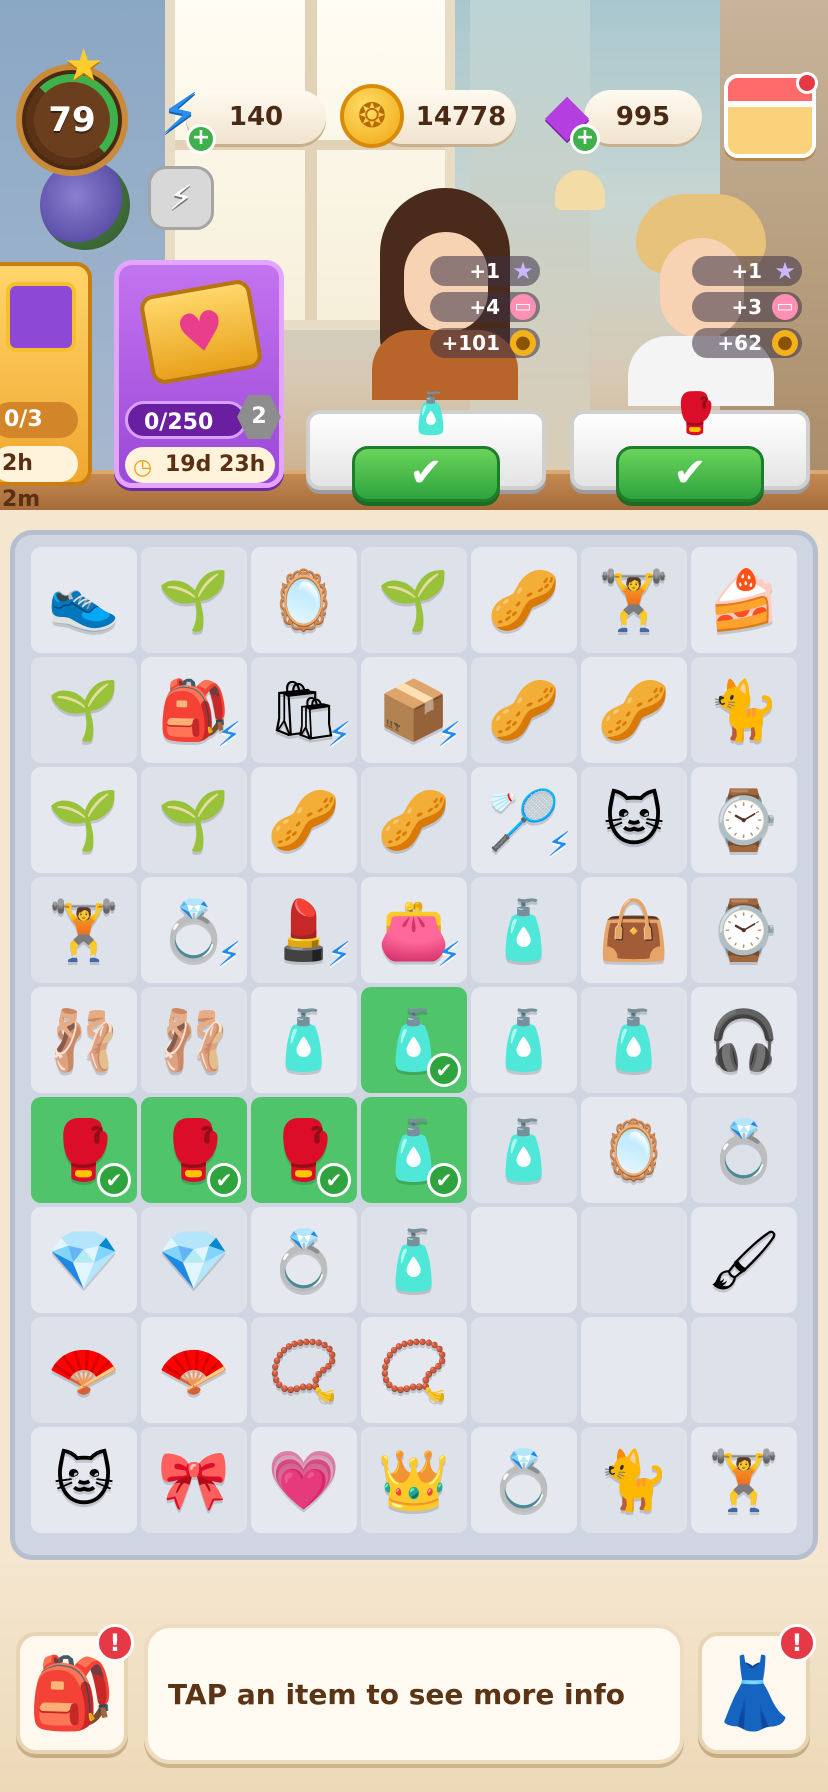 This screenshot has width=828, height=1792. What do you see at coordinates (199, 374) in the screenshot?
I see `heart-pass-card: ♥ 0/250 2 ◷ 19d 23h` at bounding box center [199, 374].